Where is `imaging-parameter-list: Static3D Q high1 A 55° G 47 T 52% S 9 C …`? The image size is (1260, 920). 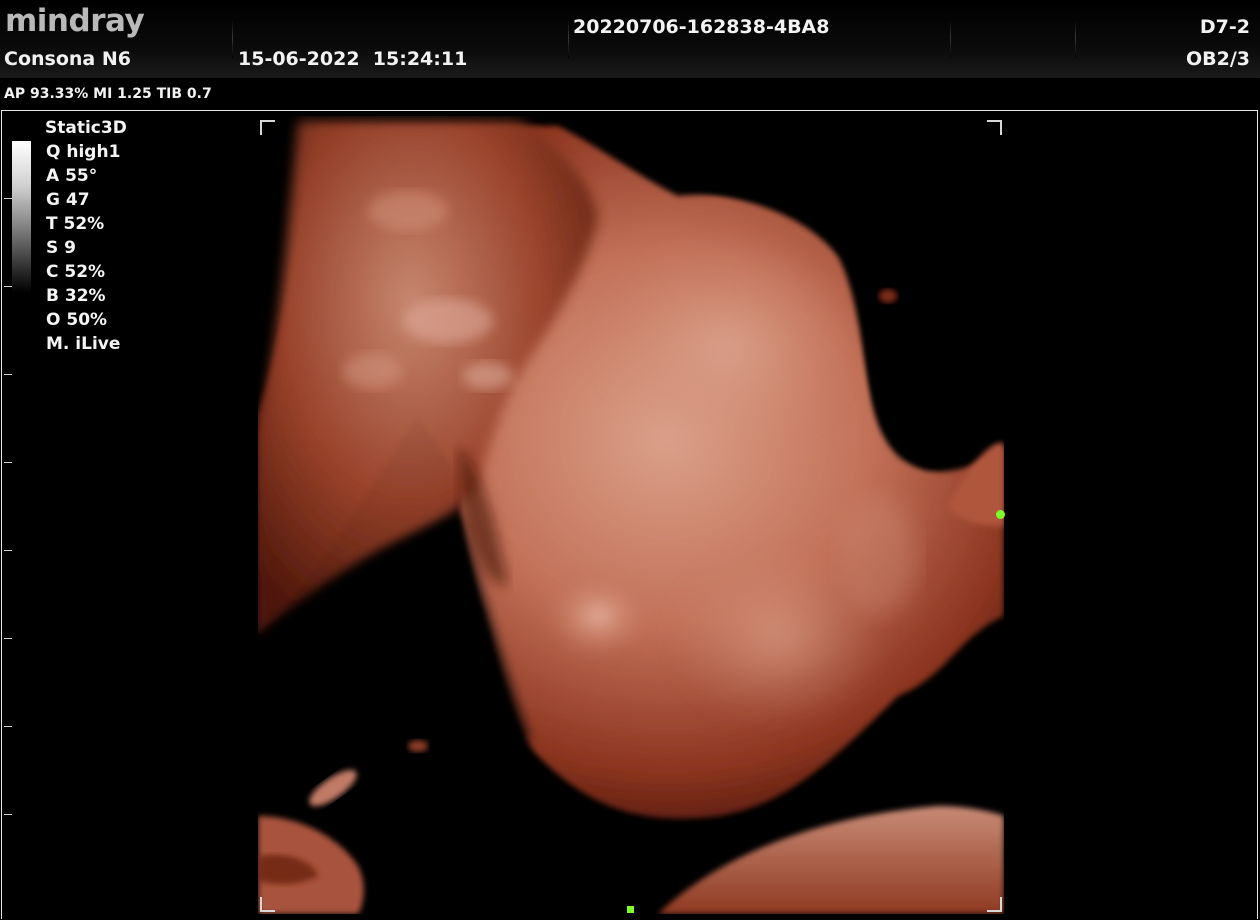
imaging-parameter-list: Static3D Q high1 A 55° G 47 T 52% S 9 C … is located at coordinates (86, 236).